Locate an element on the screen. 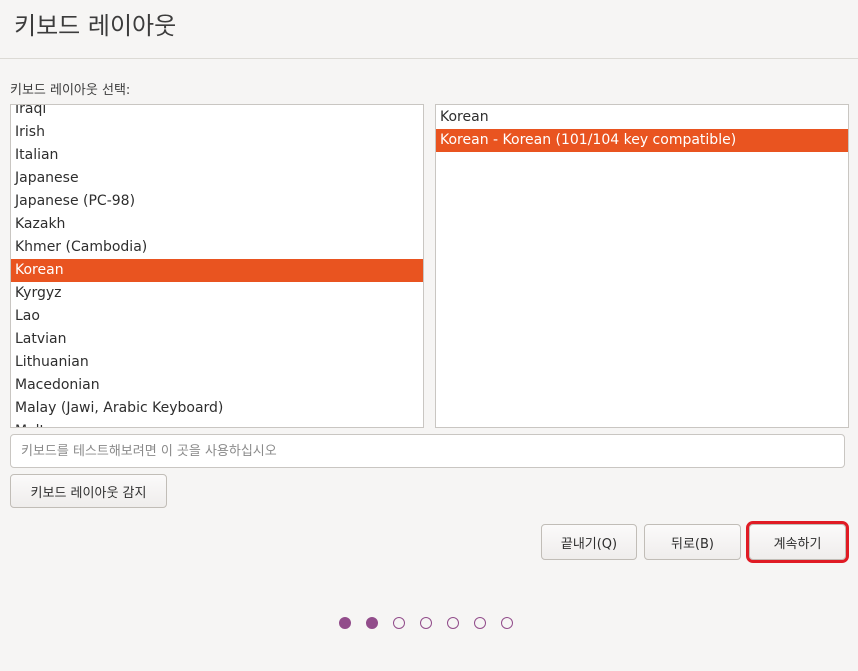 The image size is (858, 671). quit-button: 끝내기(Q) is located at coordinates (589, 542).